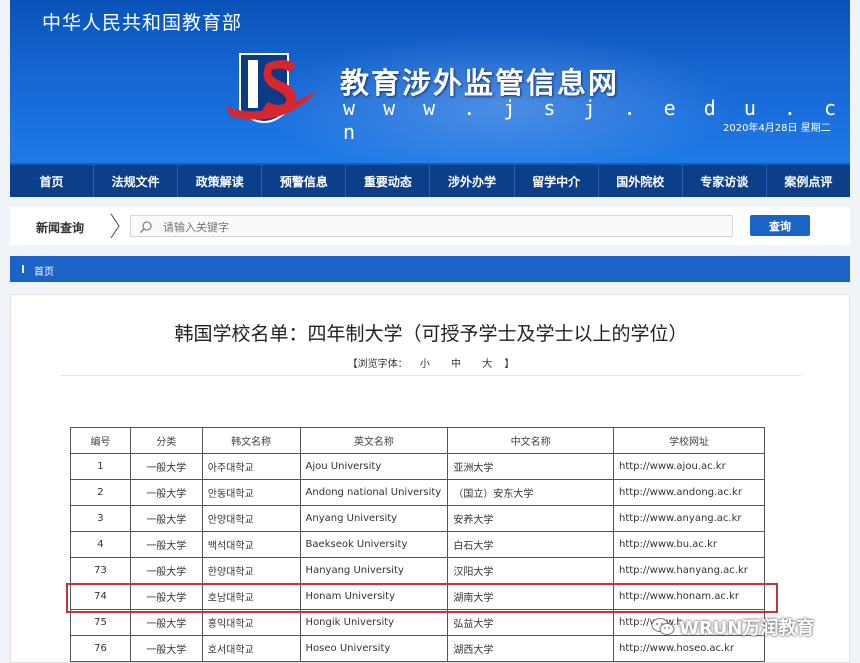 Image resolution: width=860 pixels, height=663 pixels. Describe the element at coordinates (374, 466) in the screenshot. I see `cell-english-name: Ajou University` at that location.